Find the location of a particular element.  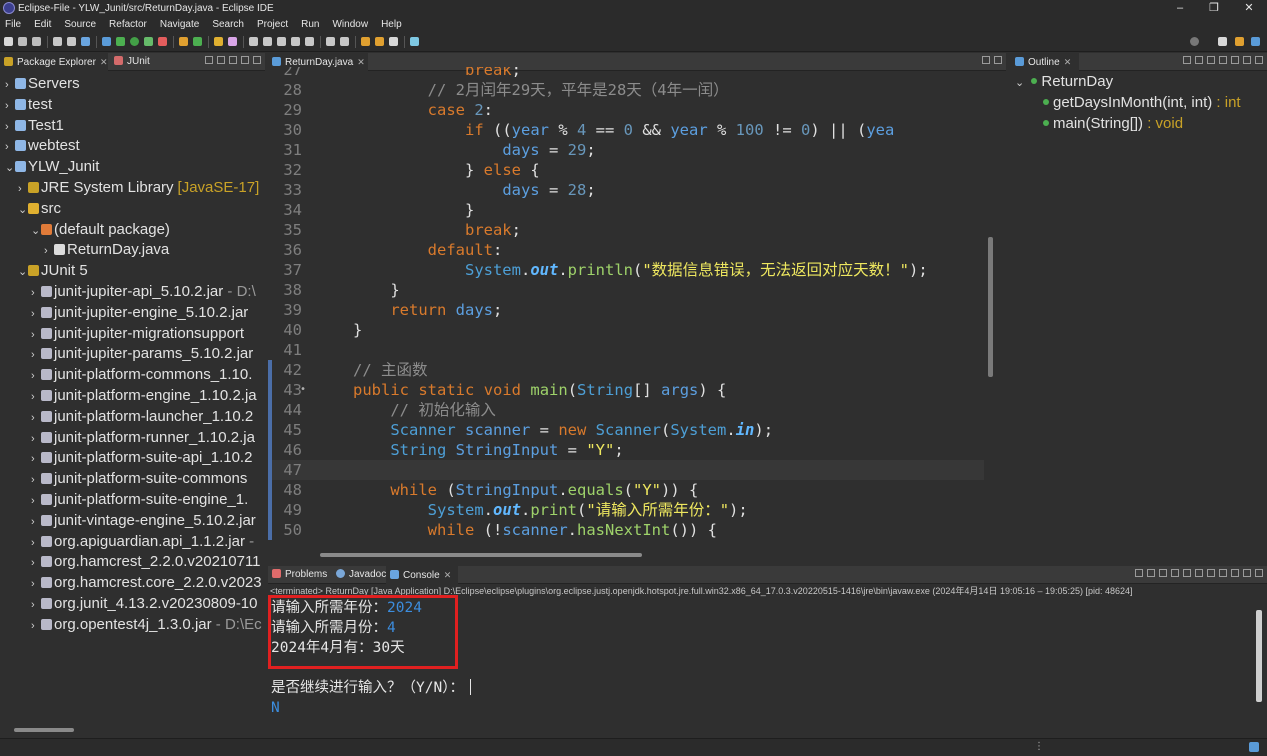

tree-node: › Test1 is located at coordinates (34, 125).